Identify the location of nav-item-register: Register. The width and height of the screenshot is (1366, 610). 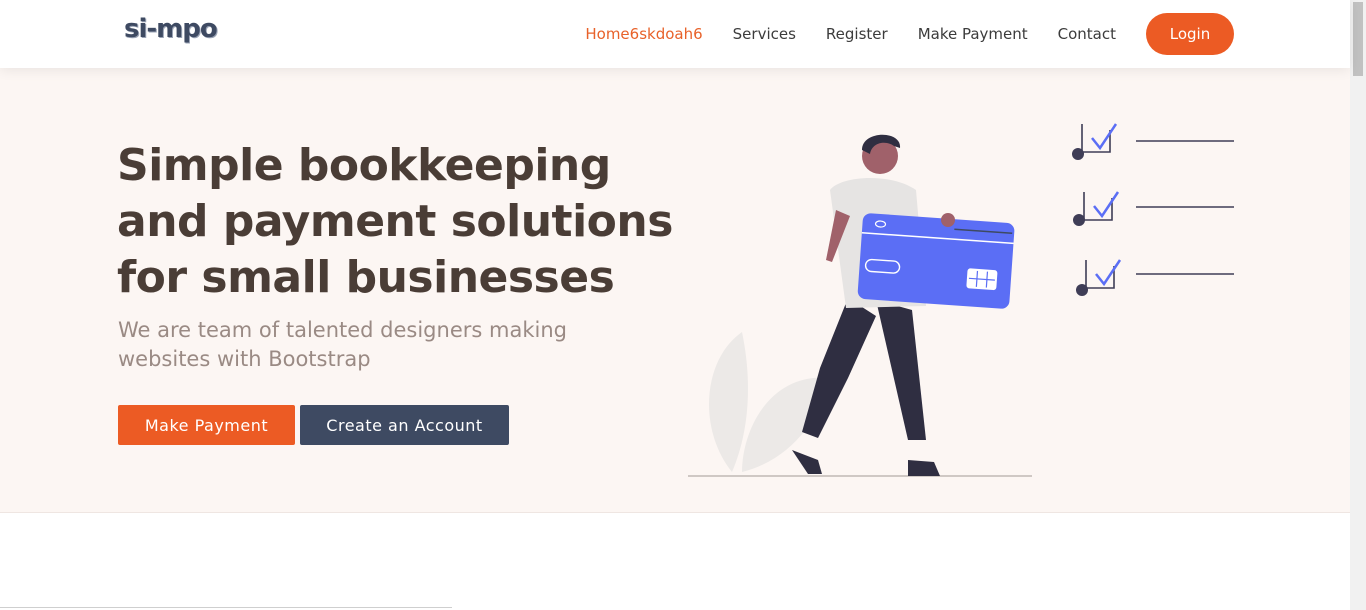
(857, 34).